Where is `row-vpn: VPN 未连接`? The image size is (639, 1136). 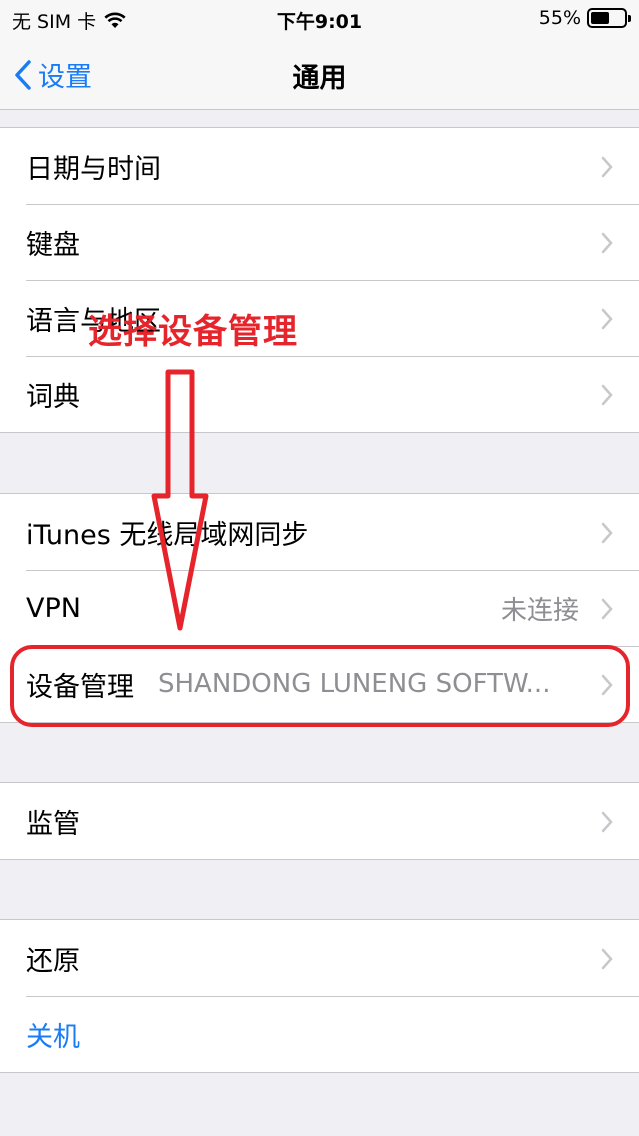 row-vpn: VPN 未连接 is located at coordinates (319, 608).